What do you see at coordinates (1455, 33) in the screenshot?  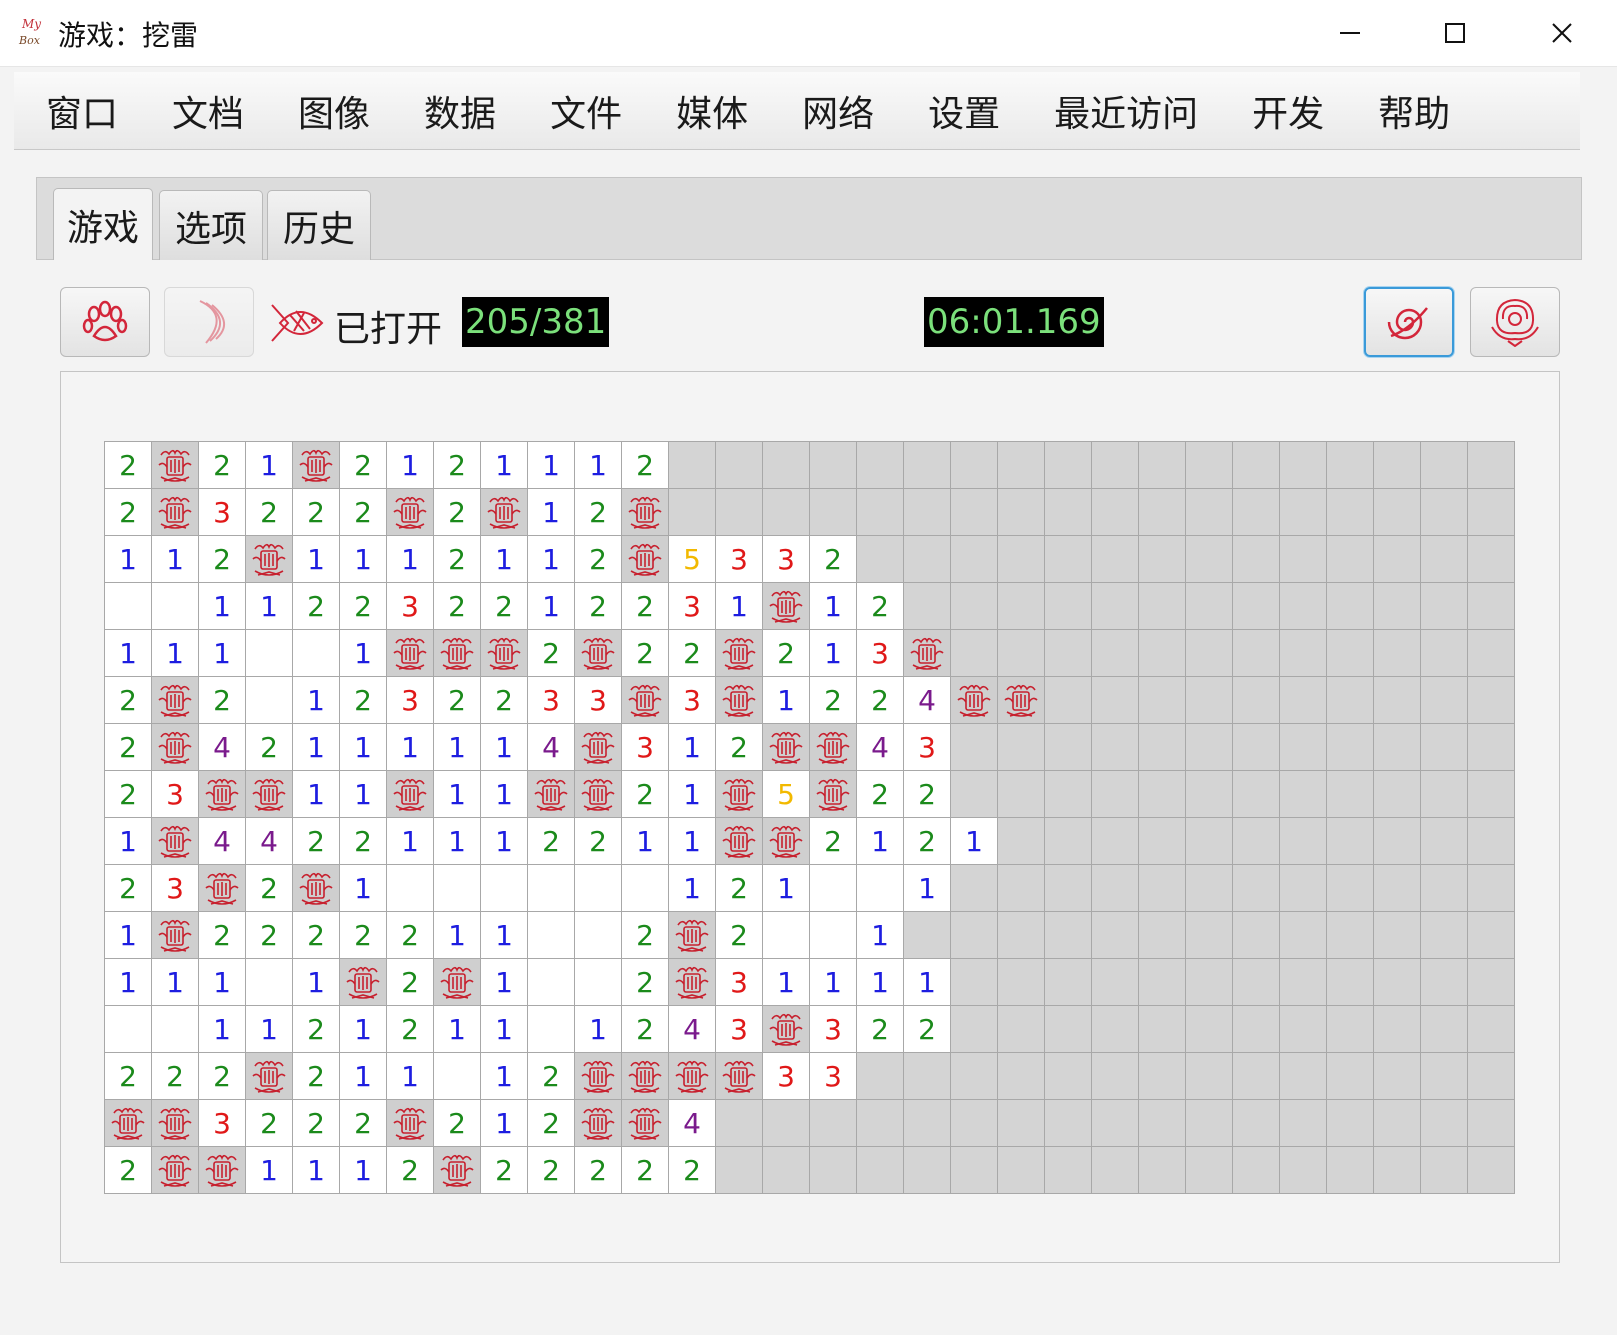 I see `maximize-button` at bounding box center [1455, 33].